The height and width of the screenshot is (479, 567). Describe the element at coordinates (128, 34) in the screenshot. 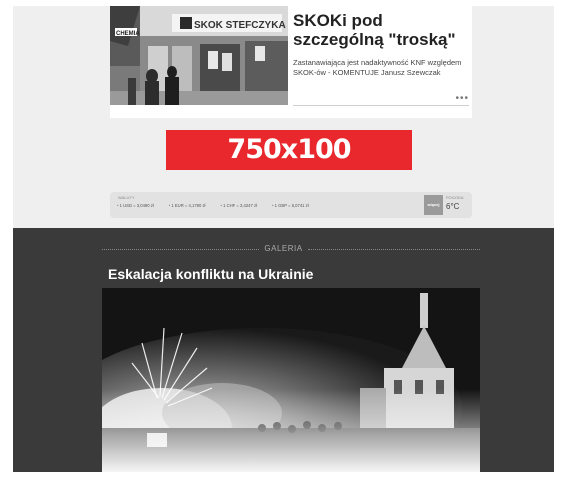

I see `chemia-sign: CHEMIA` at that location.